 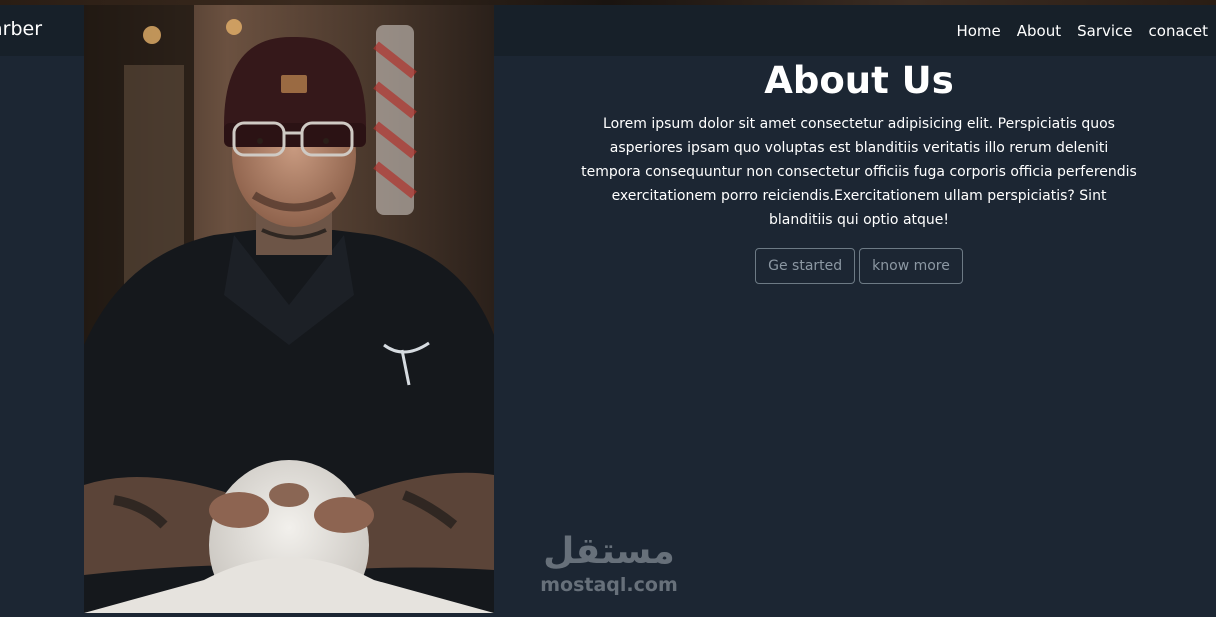 I want to click on mostaql-watermark: مستقل mostaql.com, so click(x=609, y=567).